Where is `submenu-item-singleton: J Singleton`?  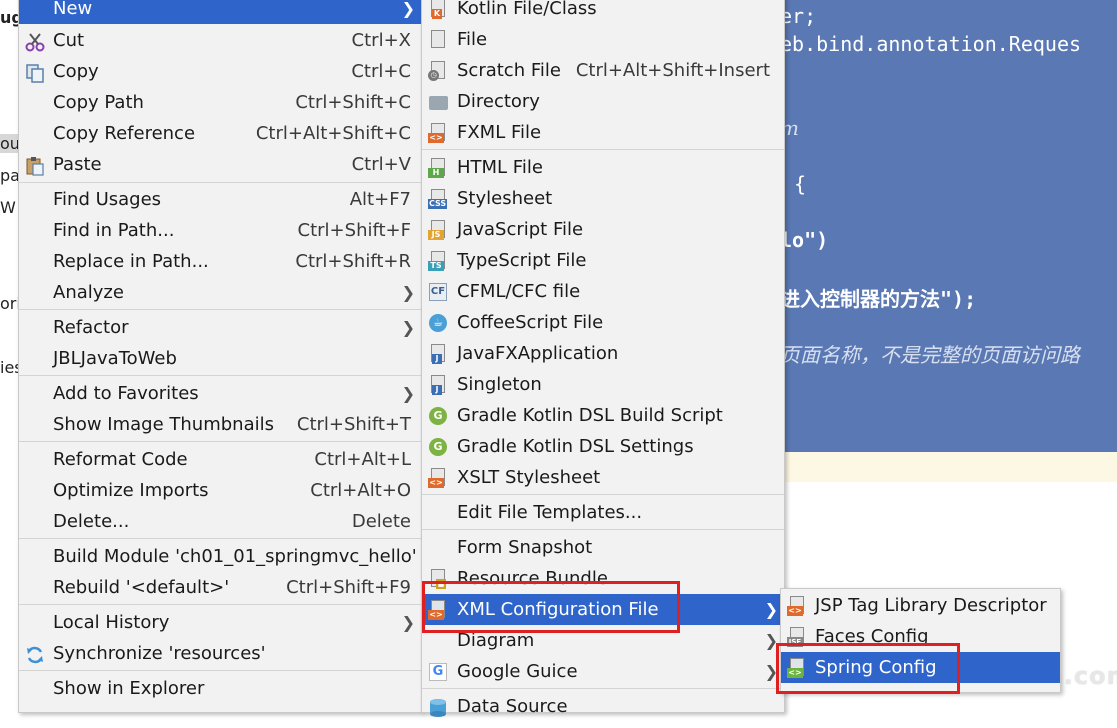
submenu-item-singleton: J Singleton is located at coordinates (603, 384).